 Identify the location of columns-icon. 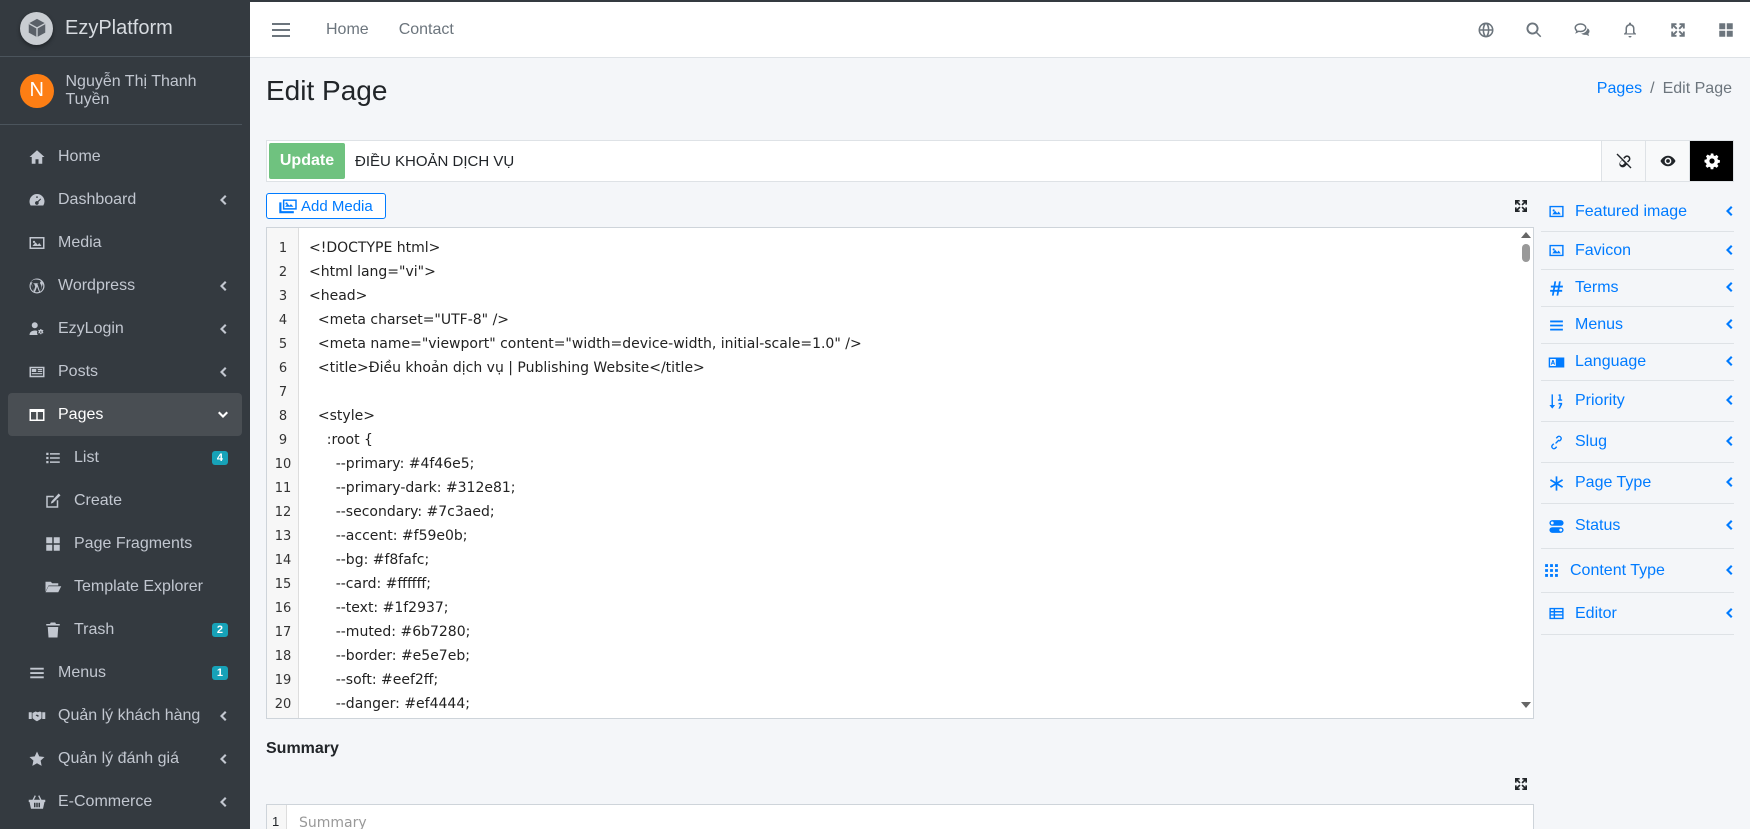
(37, 415).